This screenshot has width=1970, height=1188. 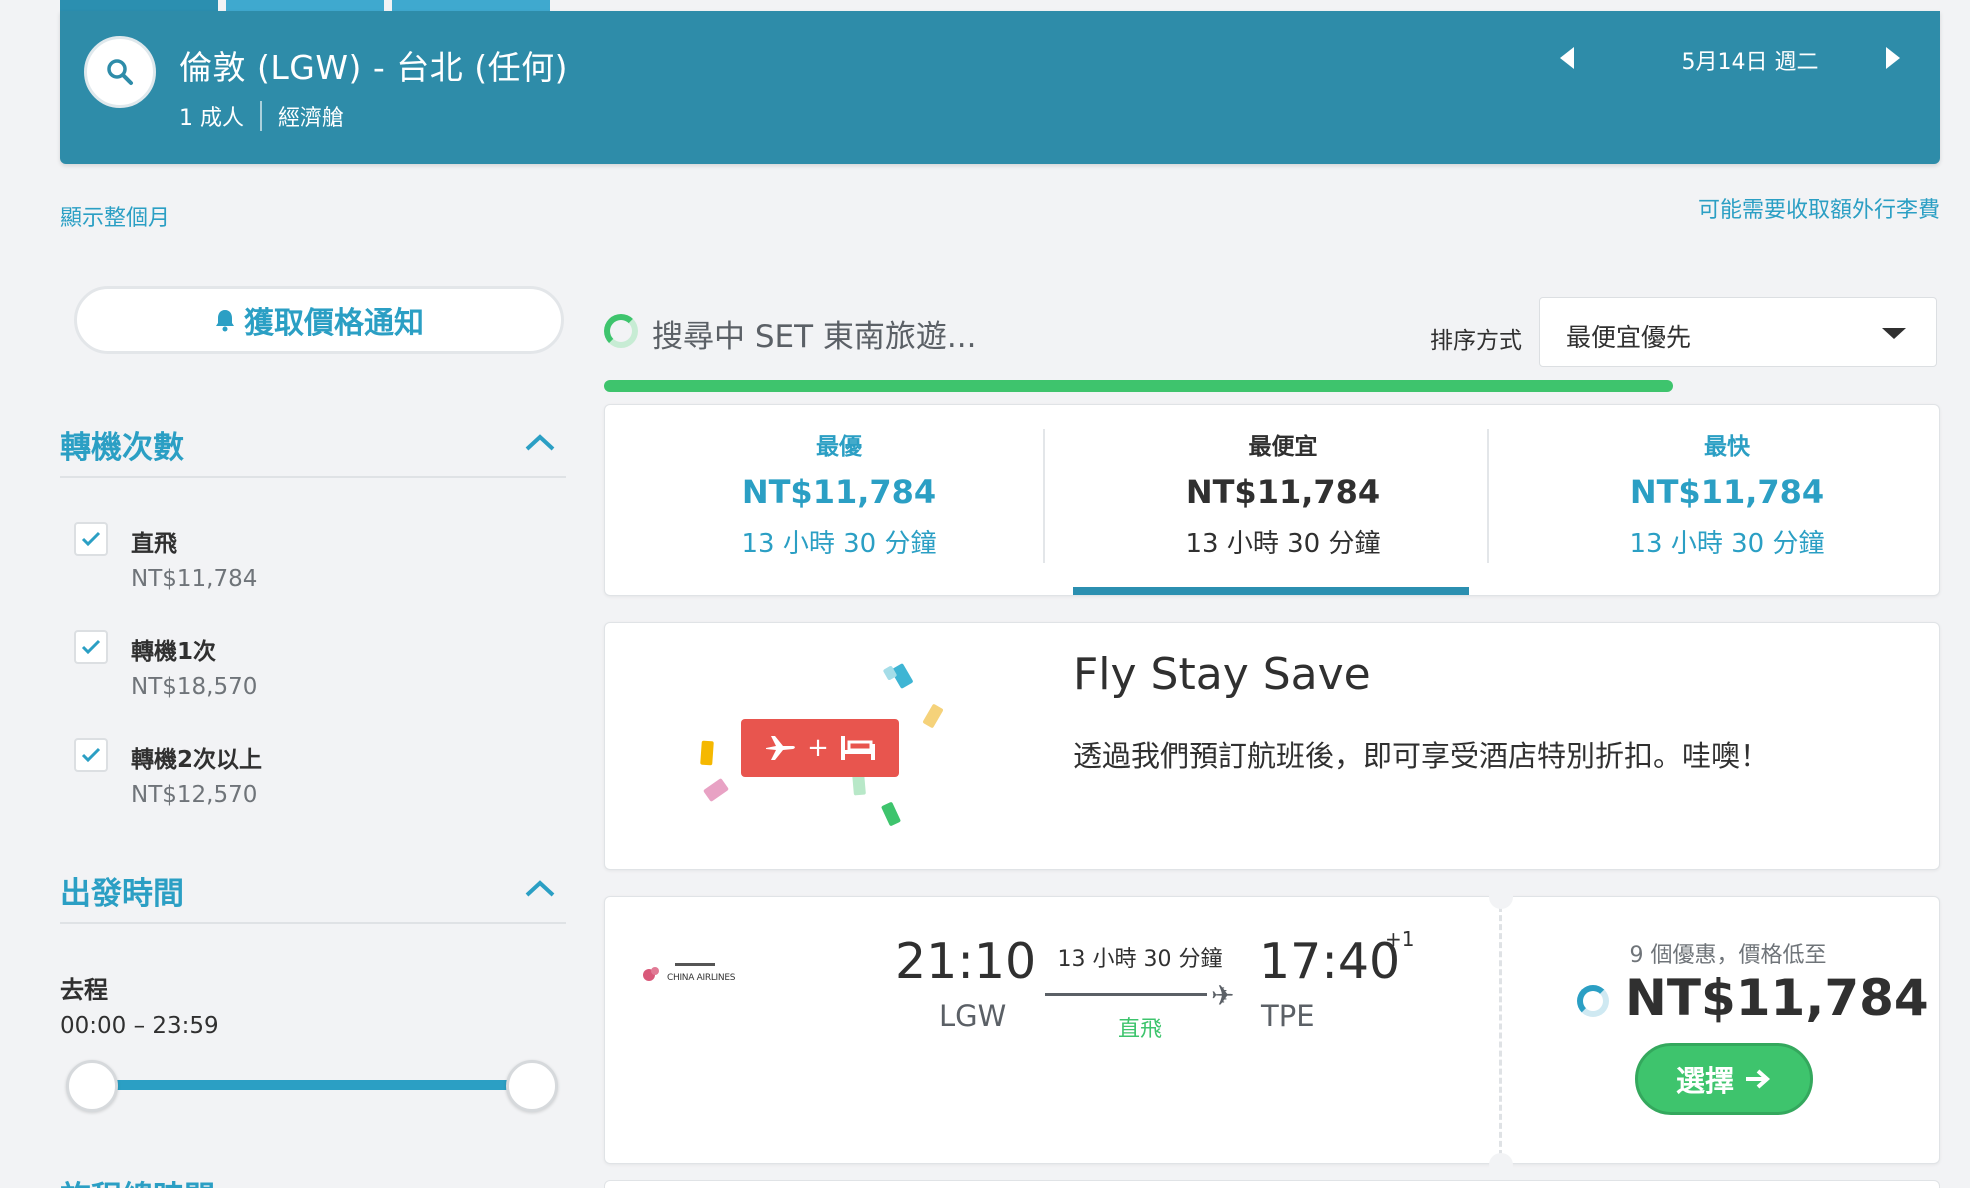 I want to click on stops-filter-title: 轉機次數, so click(x=122, y=448).